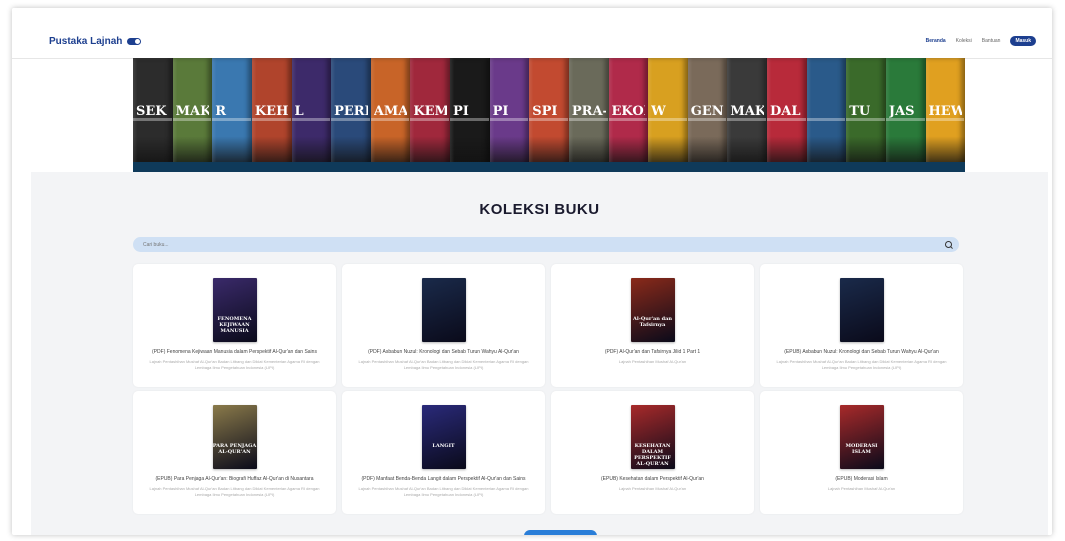 This screenshot has height=541, width=1065. Describe the element at coordinates (443, 446) in the screenshot. I see `cover-caption: LANGIT` at that location.